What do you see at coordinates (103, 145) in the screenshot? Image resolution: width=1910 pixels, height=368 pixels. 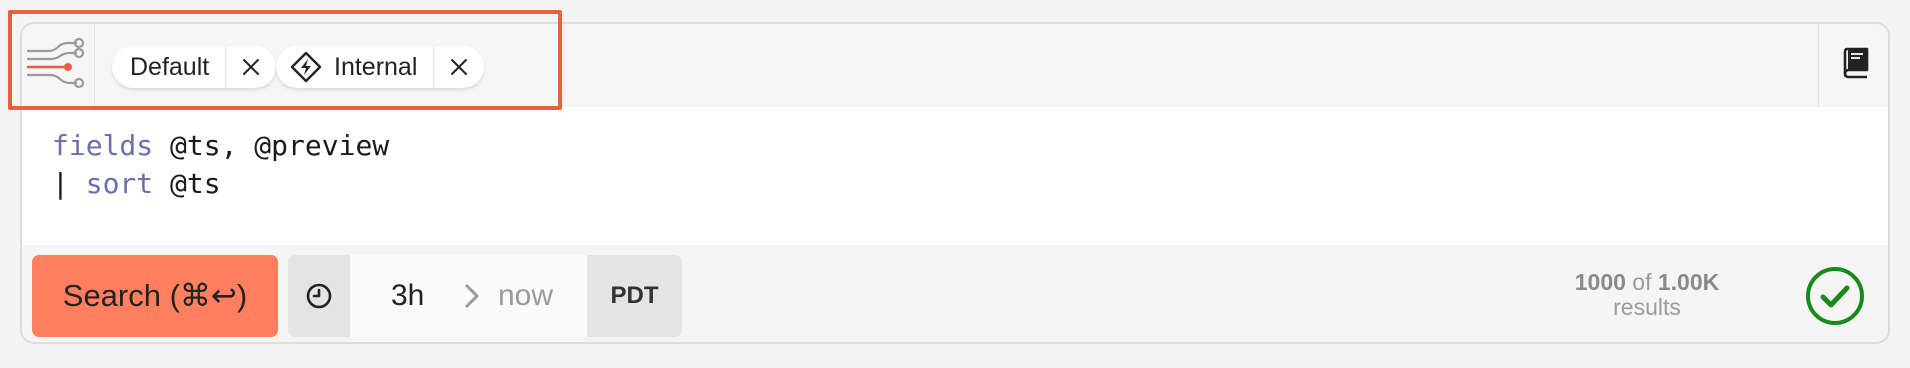 I see `query-keyword: fields` at bounding box center [103, 145].